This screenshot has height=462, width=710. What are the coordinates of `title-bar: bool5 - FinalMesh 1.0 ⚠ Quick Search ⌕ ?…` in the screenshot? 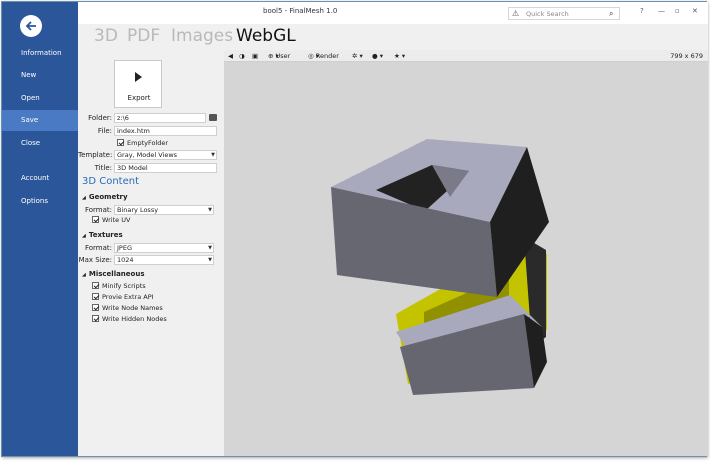 It's located at (393, 13).